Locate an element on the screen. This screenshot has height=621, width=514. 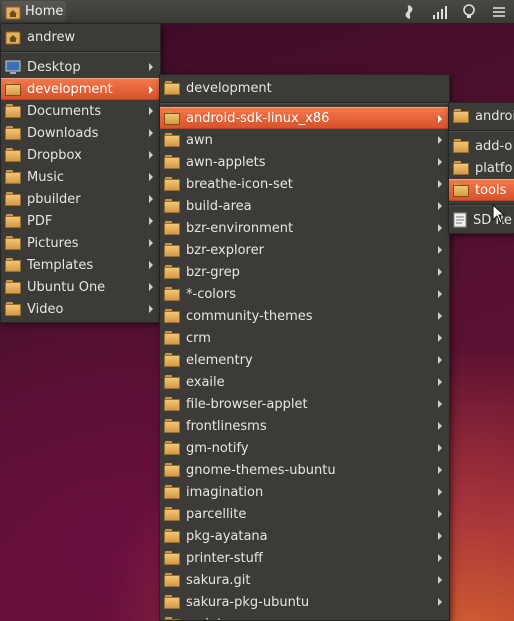
places-item-documents: Documents is located at coordinates (80, 111).